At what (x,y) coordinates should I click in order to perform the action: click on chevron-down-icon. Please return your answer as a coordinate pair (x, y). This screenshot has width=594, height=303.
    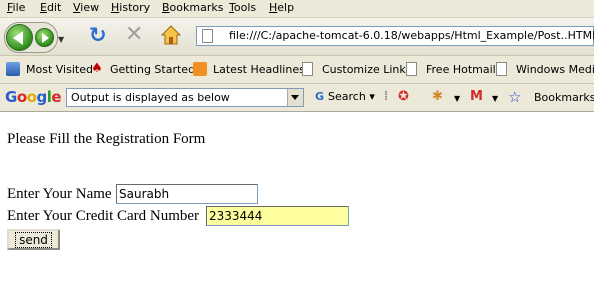
    Looking at the image, I should click on (295, 97).